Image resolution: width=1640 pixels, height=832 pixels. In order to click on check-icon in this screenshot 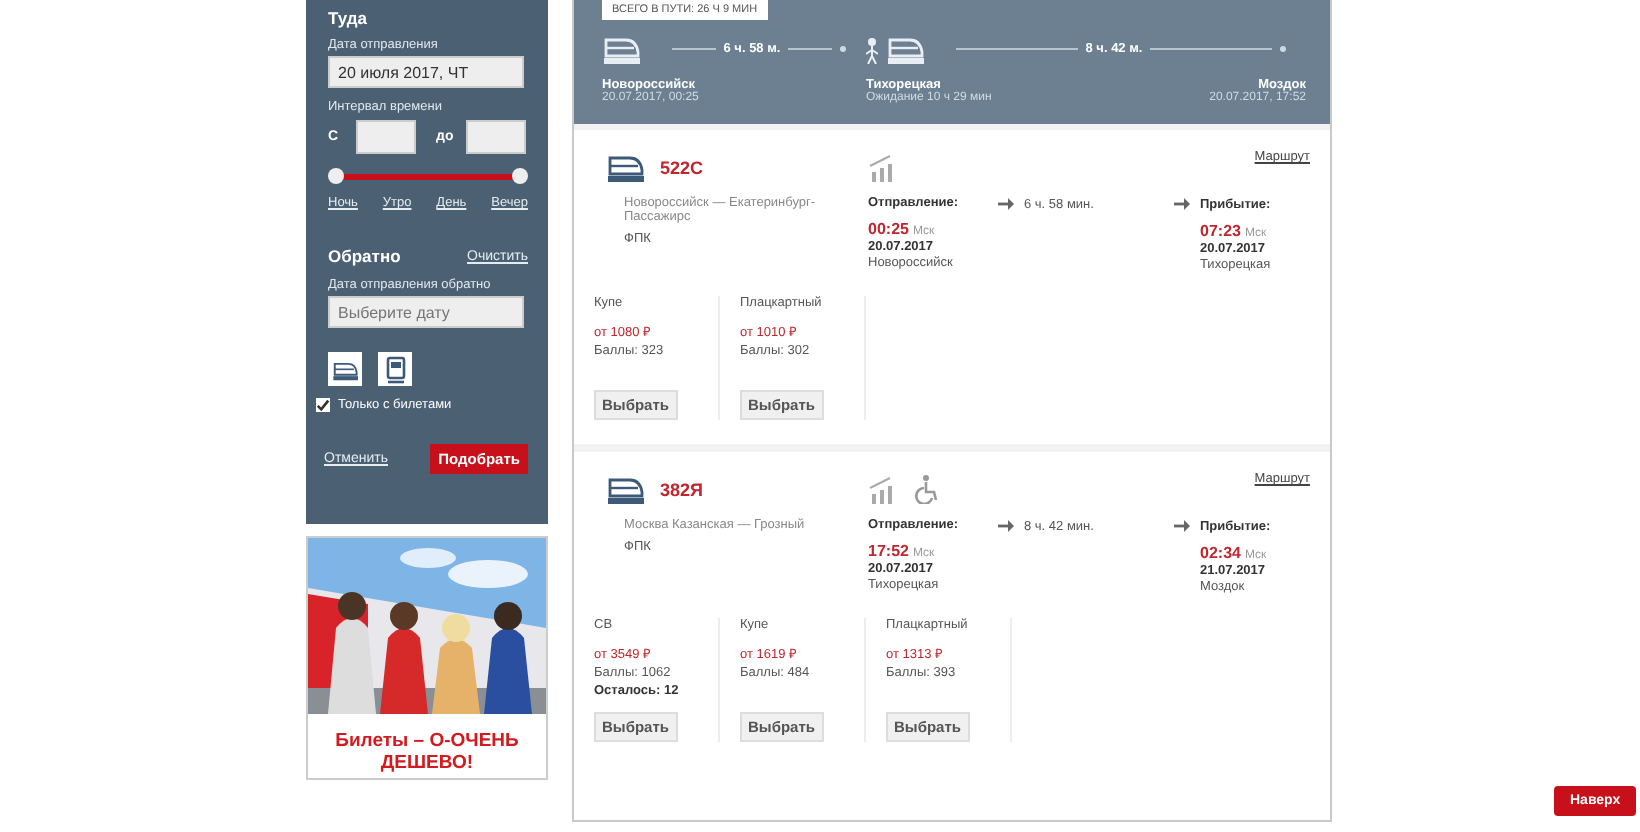, I will do `click(323, 405)`.